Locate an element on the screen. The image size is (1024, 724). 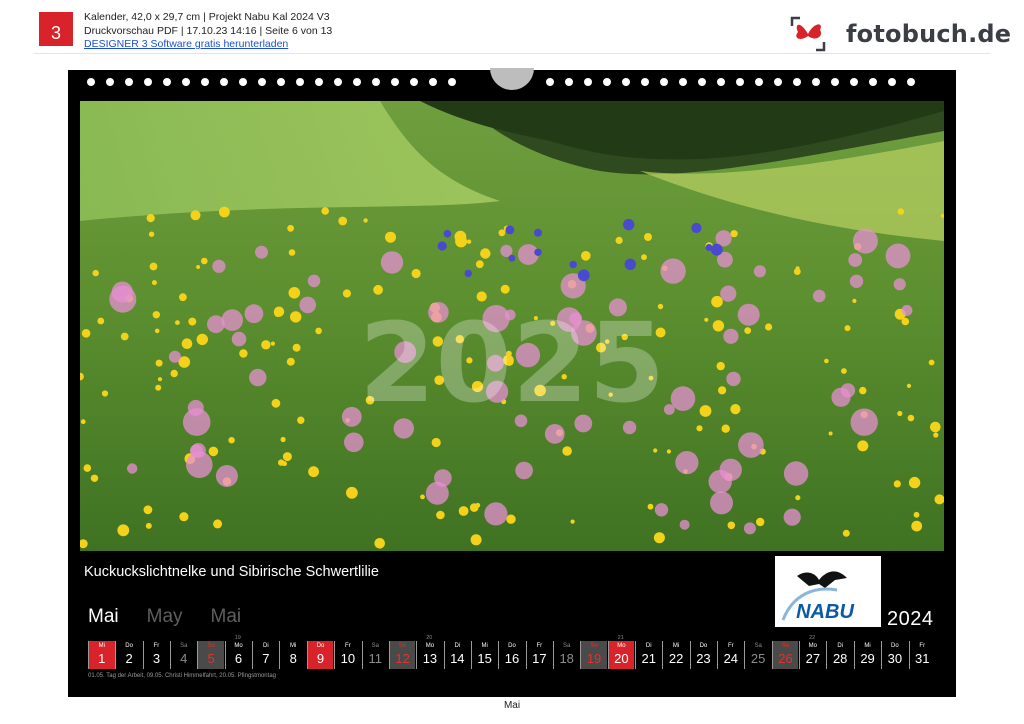
designer-download-link: DESIGNER 3 Software gratis herunterladen is located at coordinates (186, 44).